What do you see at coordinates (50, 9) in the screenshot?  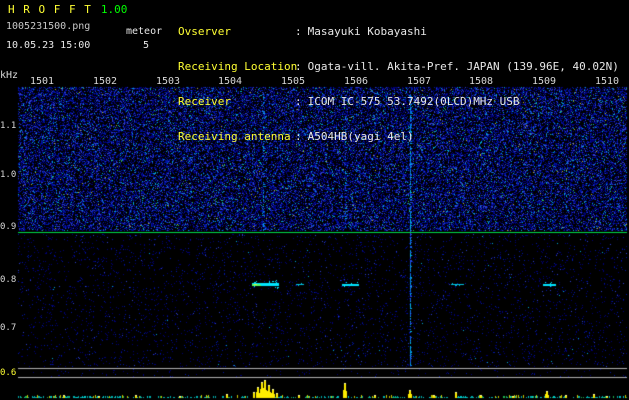 I see `app-name: H R O F F T` at bounding box center [50, 9].